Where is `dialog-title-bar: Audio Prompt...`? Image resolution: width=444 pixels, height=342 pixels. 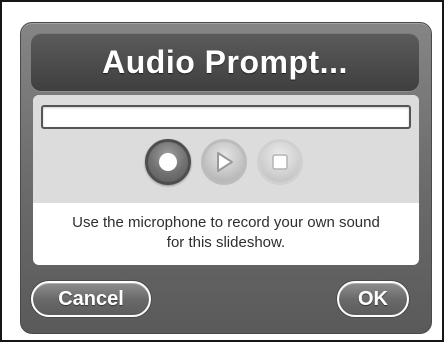 dialog-title-bar: Audio Prompt... is located at coordinates (225, 62).